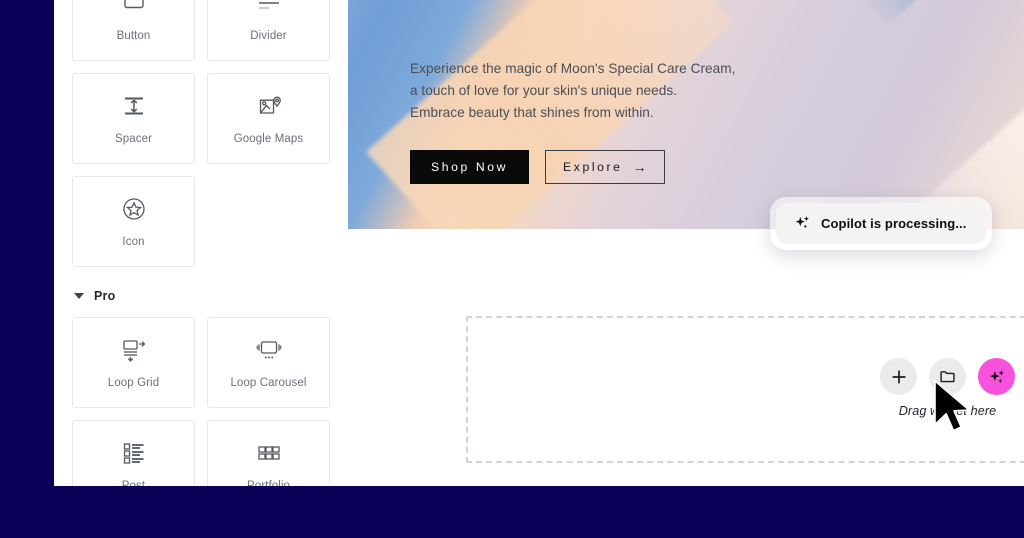 The image size is (1024, 538). I want to click on widget-label: Loop Grid, so click(133, 383).